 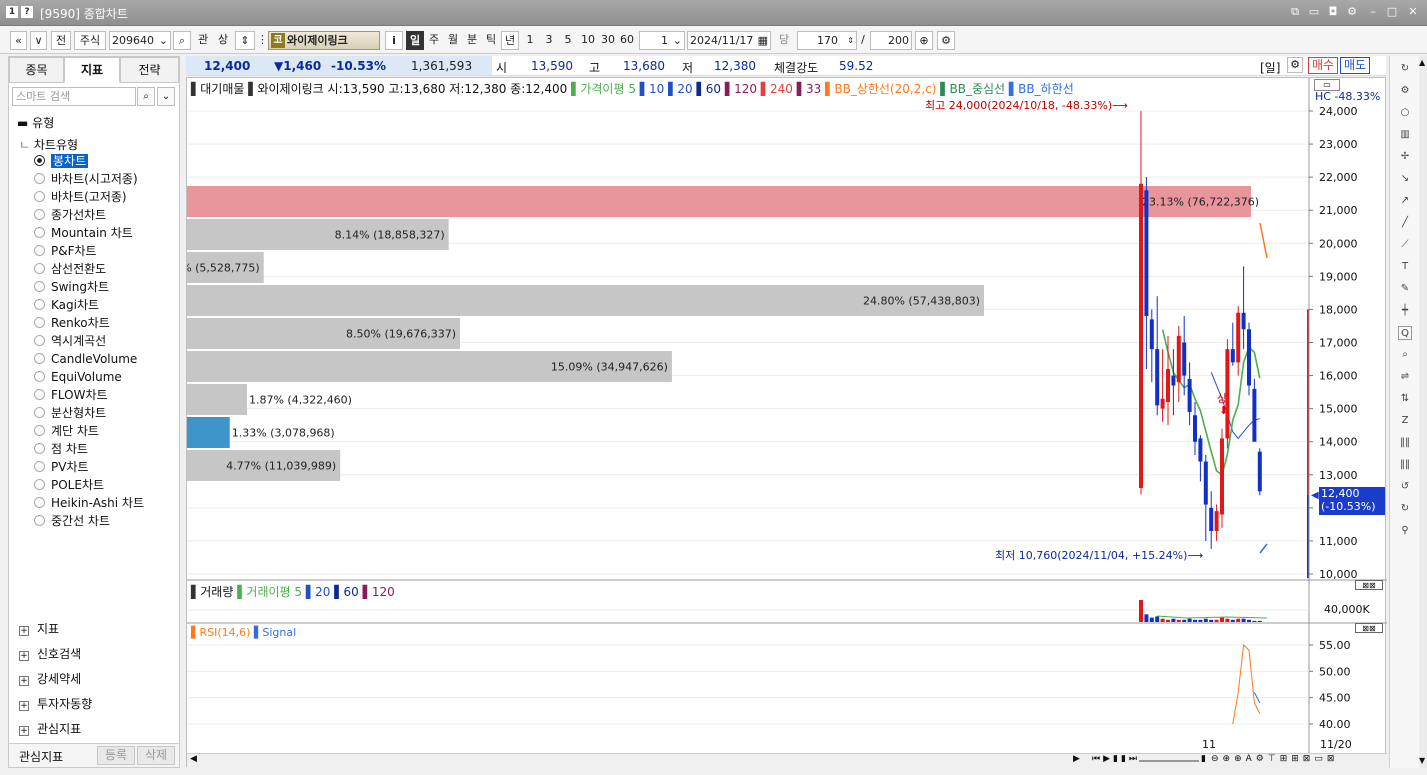 I want to click on scroll-right-icon: ▶, so click(x=1076, y=759).